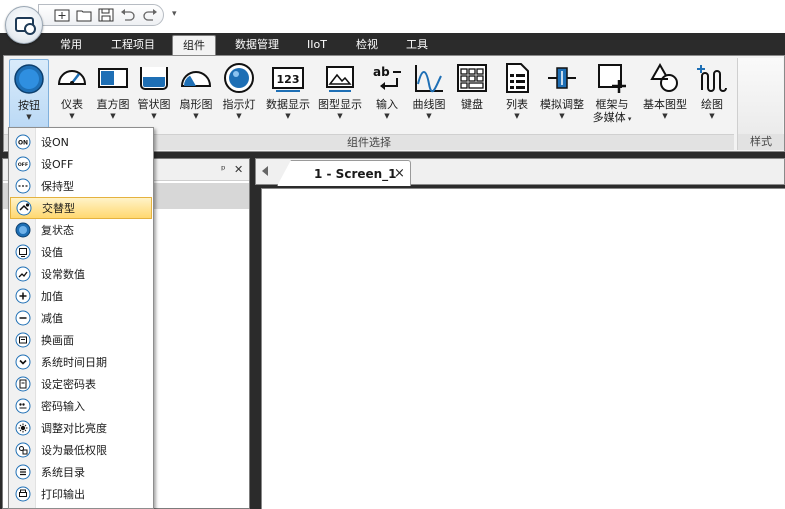 This screenshot has width=785, height=509. Describe the element at coordinates (196, 78) in the screenshot. I see `sector-icon` at that location.